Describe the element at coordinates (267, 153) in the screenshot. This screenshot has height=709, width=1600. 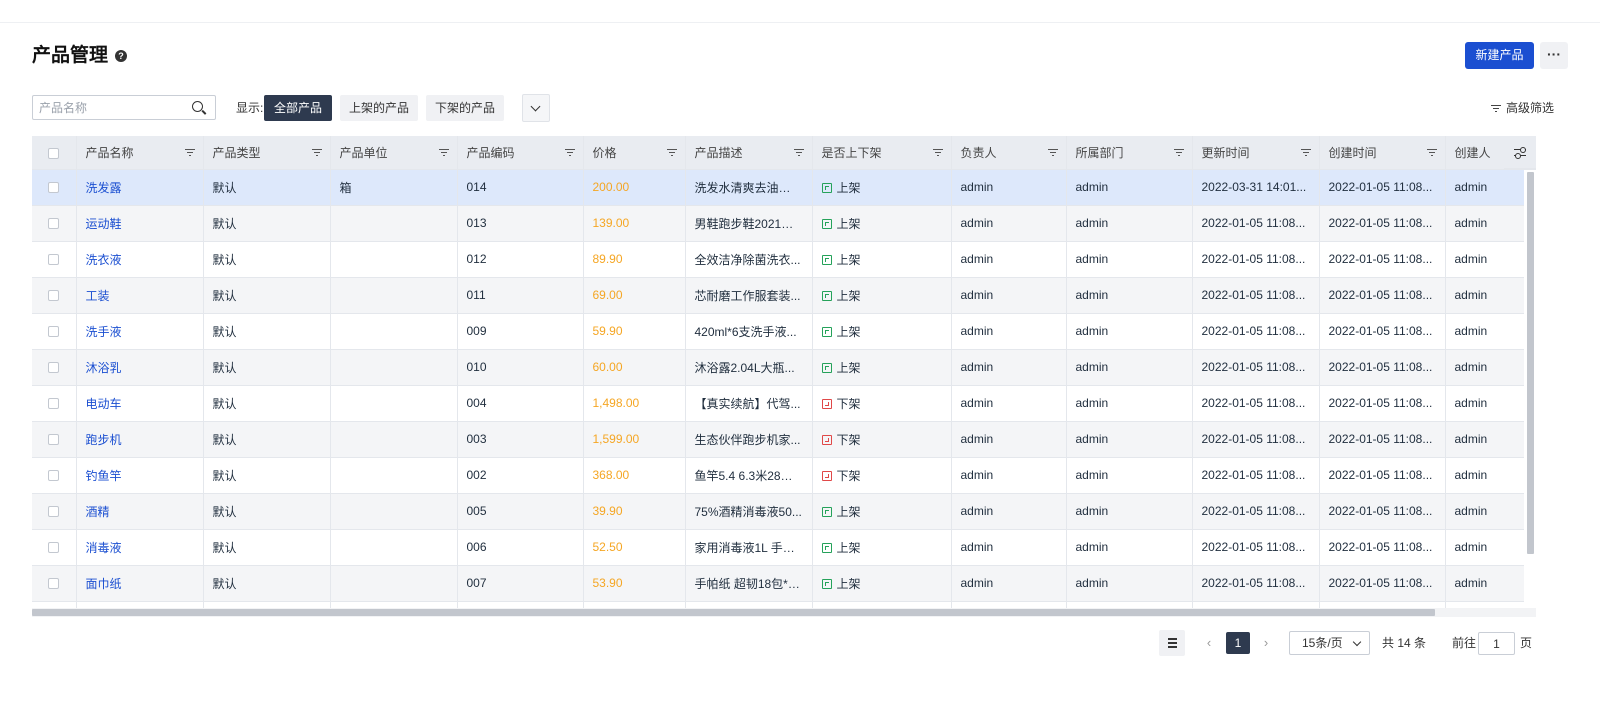
I see `column-header: 产品类型` at that location.